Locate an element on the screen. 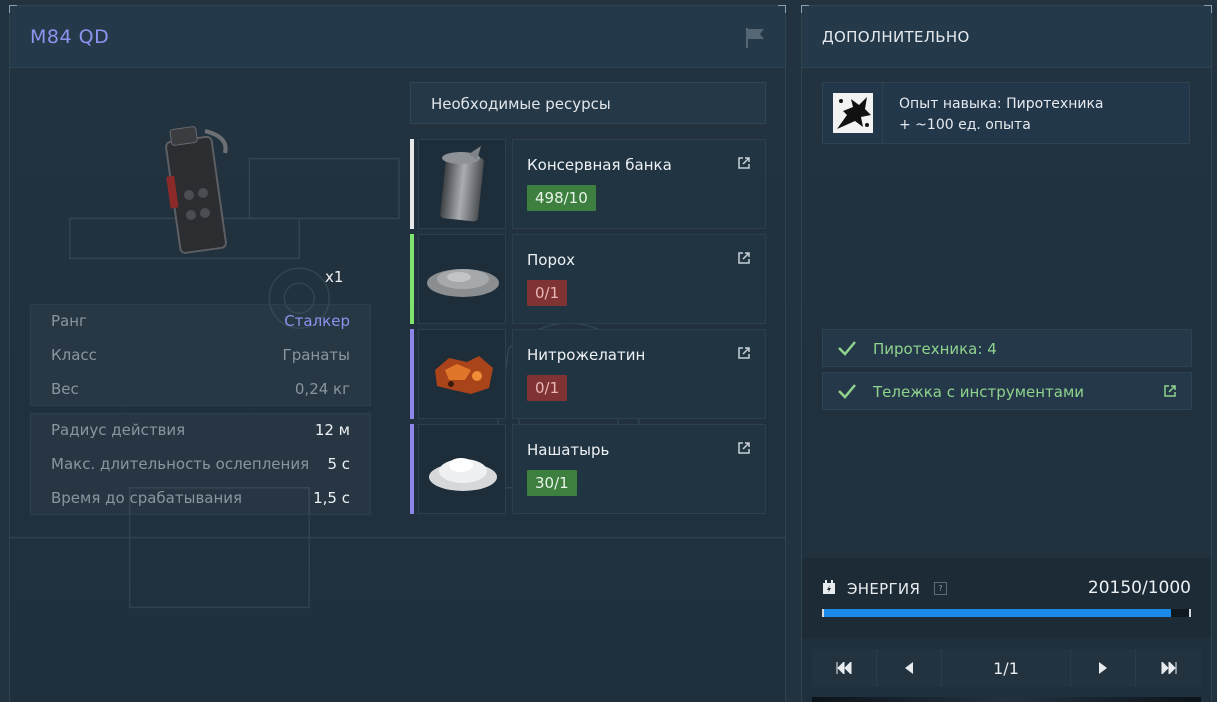 The height and width of the screenshot is (702, 1217). stat-row: Класс Гранаты is located at coordinates (200, 356).